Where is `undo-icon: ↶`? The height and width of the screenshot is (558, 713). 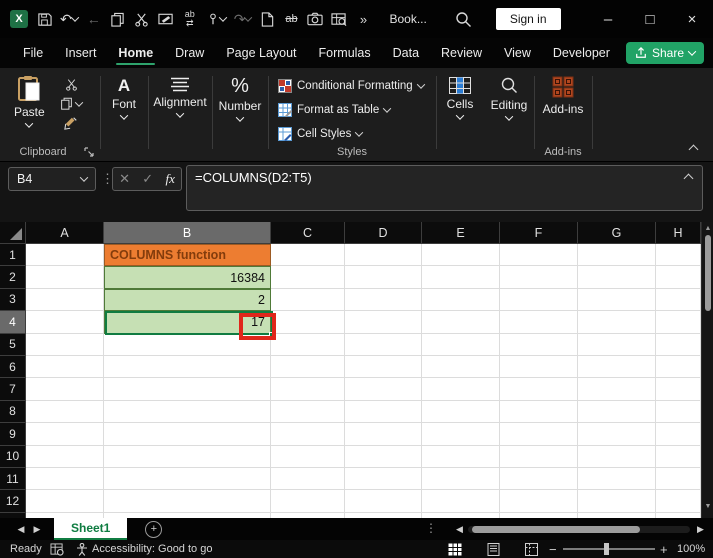 undo-icon: ↶ is located at coordinates (69, 19).